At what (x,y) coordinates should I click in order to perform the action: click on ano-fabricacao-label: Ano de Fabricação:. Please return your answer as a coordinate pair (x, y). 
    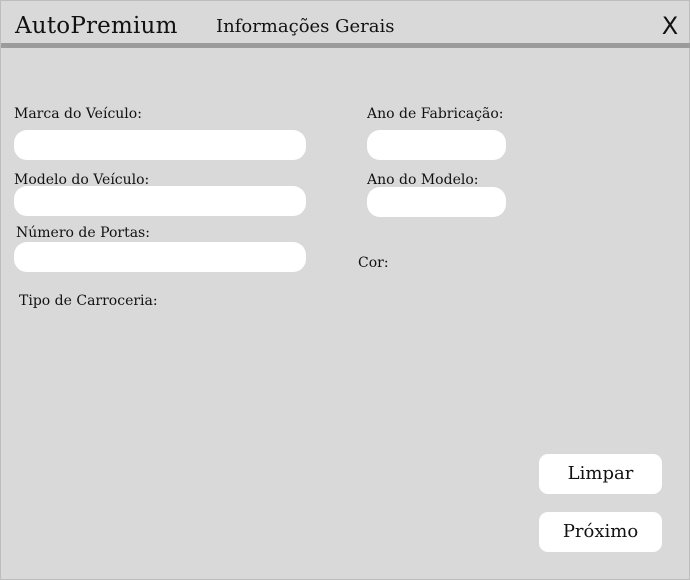
    Looking at the image, I should click on (435, 114).